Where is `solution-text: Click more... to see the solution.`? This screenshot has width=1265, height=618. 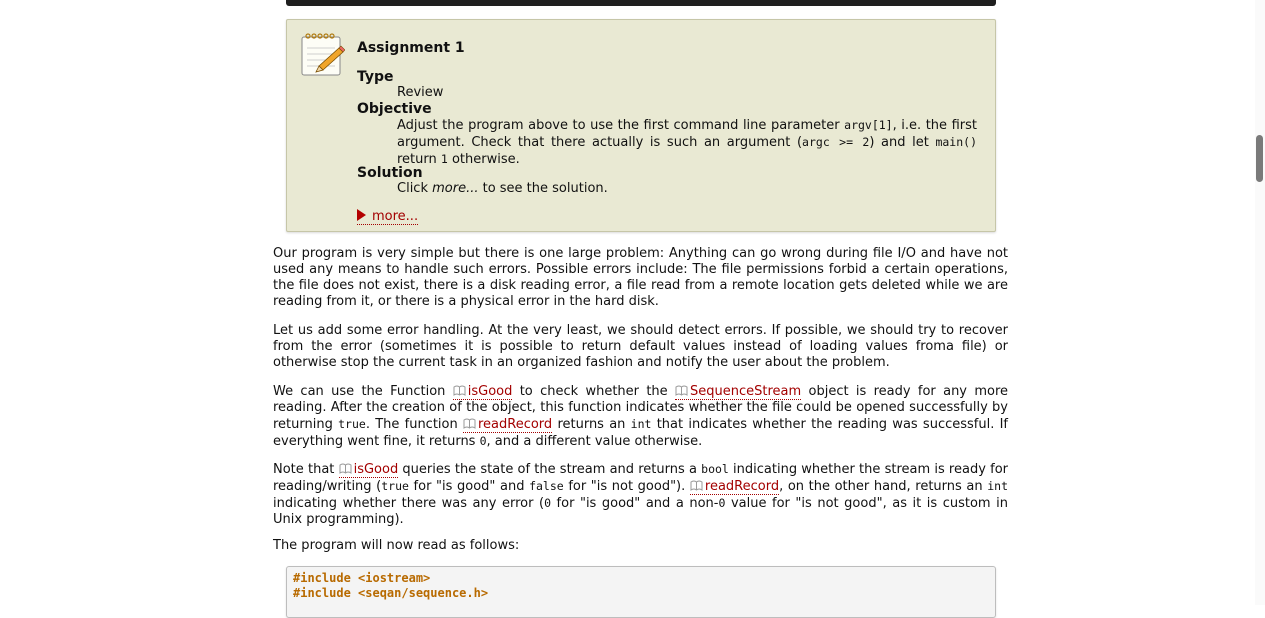
solution-text: Click more... to see the solution. is located at coordinates (502, 188).